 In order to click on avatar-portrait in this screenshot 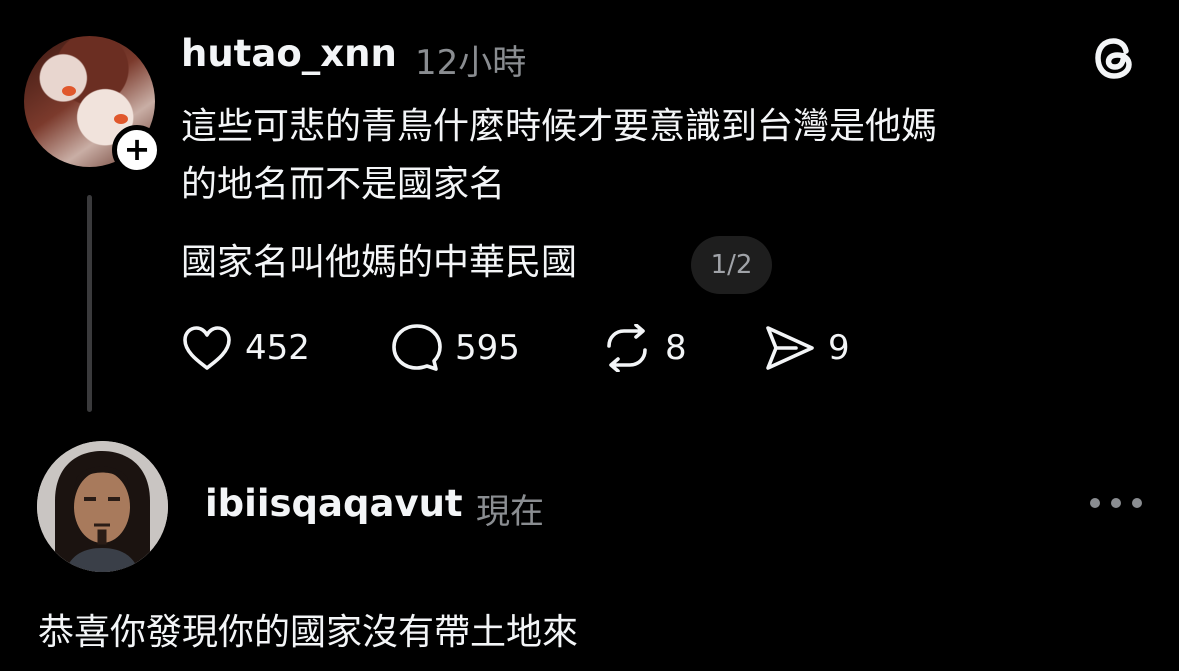, I will do `click(102, 506)`.